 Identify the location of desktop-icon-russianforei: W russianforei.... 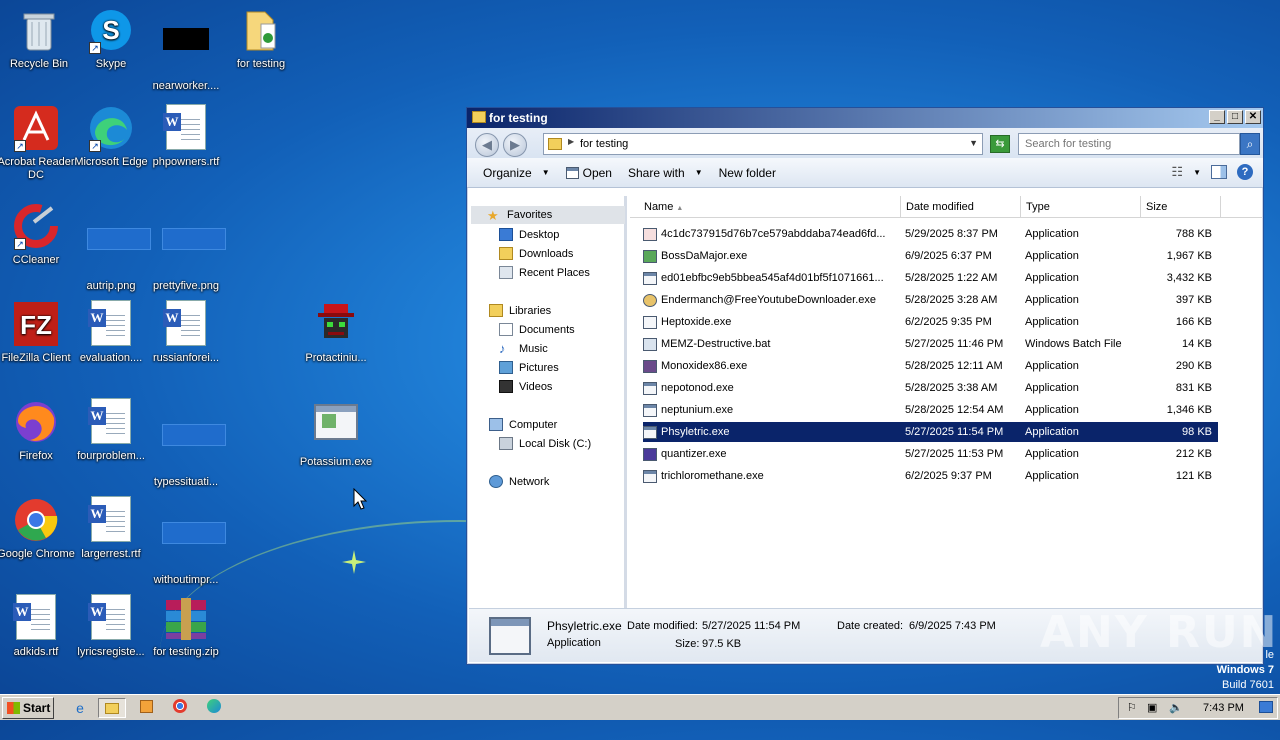
(186, 332).